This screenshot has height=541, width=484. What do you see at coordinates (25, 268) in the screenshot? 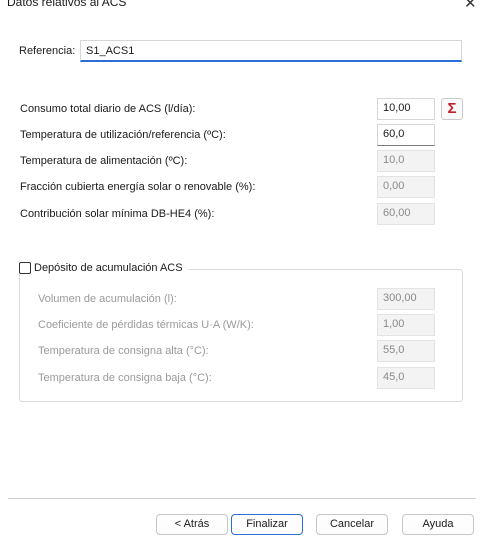
I see `deposit-checkbox` at bounding box center [25, 268].